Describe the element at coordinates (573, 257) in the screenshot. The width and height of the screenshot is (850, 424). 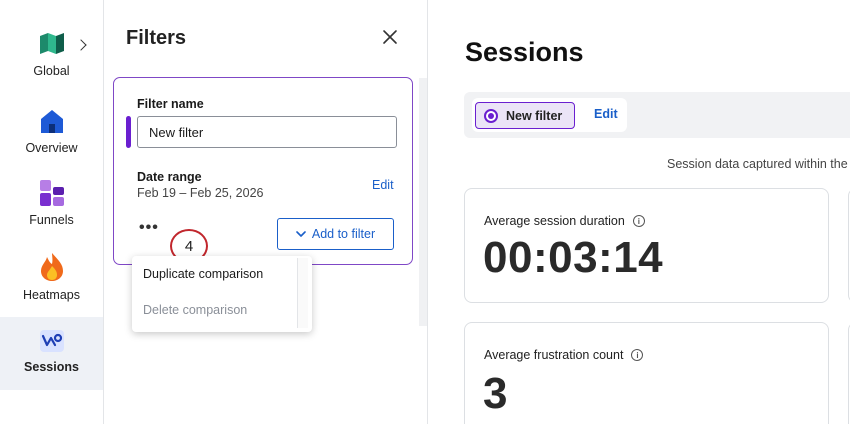
I see `metric-value: 00:03:14` at that location.